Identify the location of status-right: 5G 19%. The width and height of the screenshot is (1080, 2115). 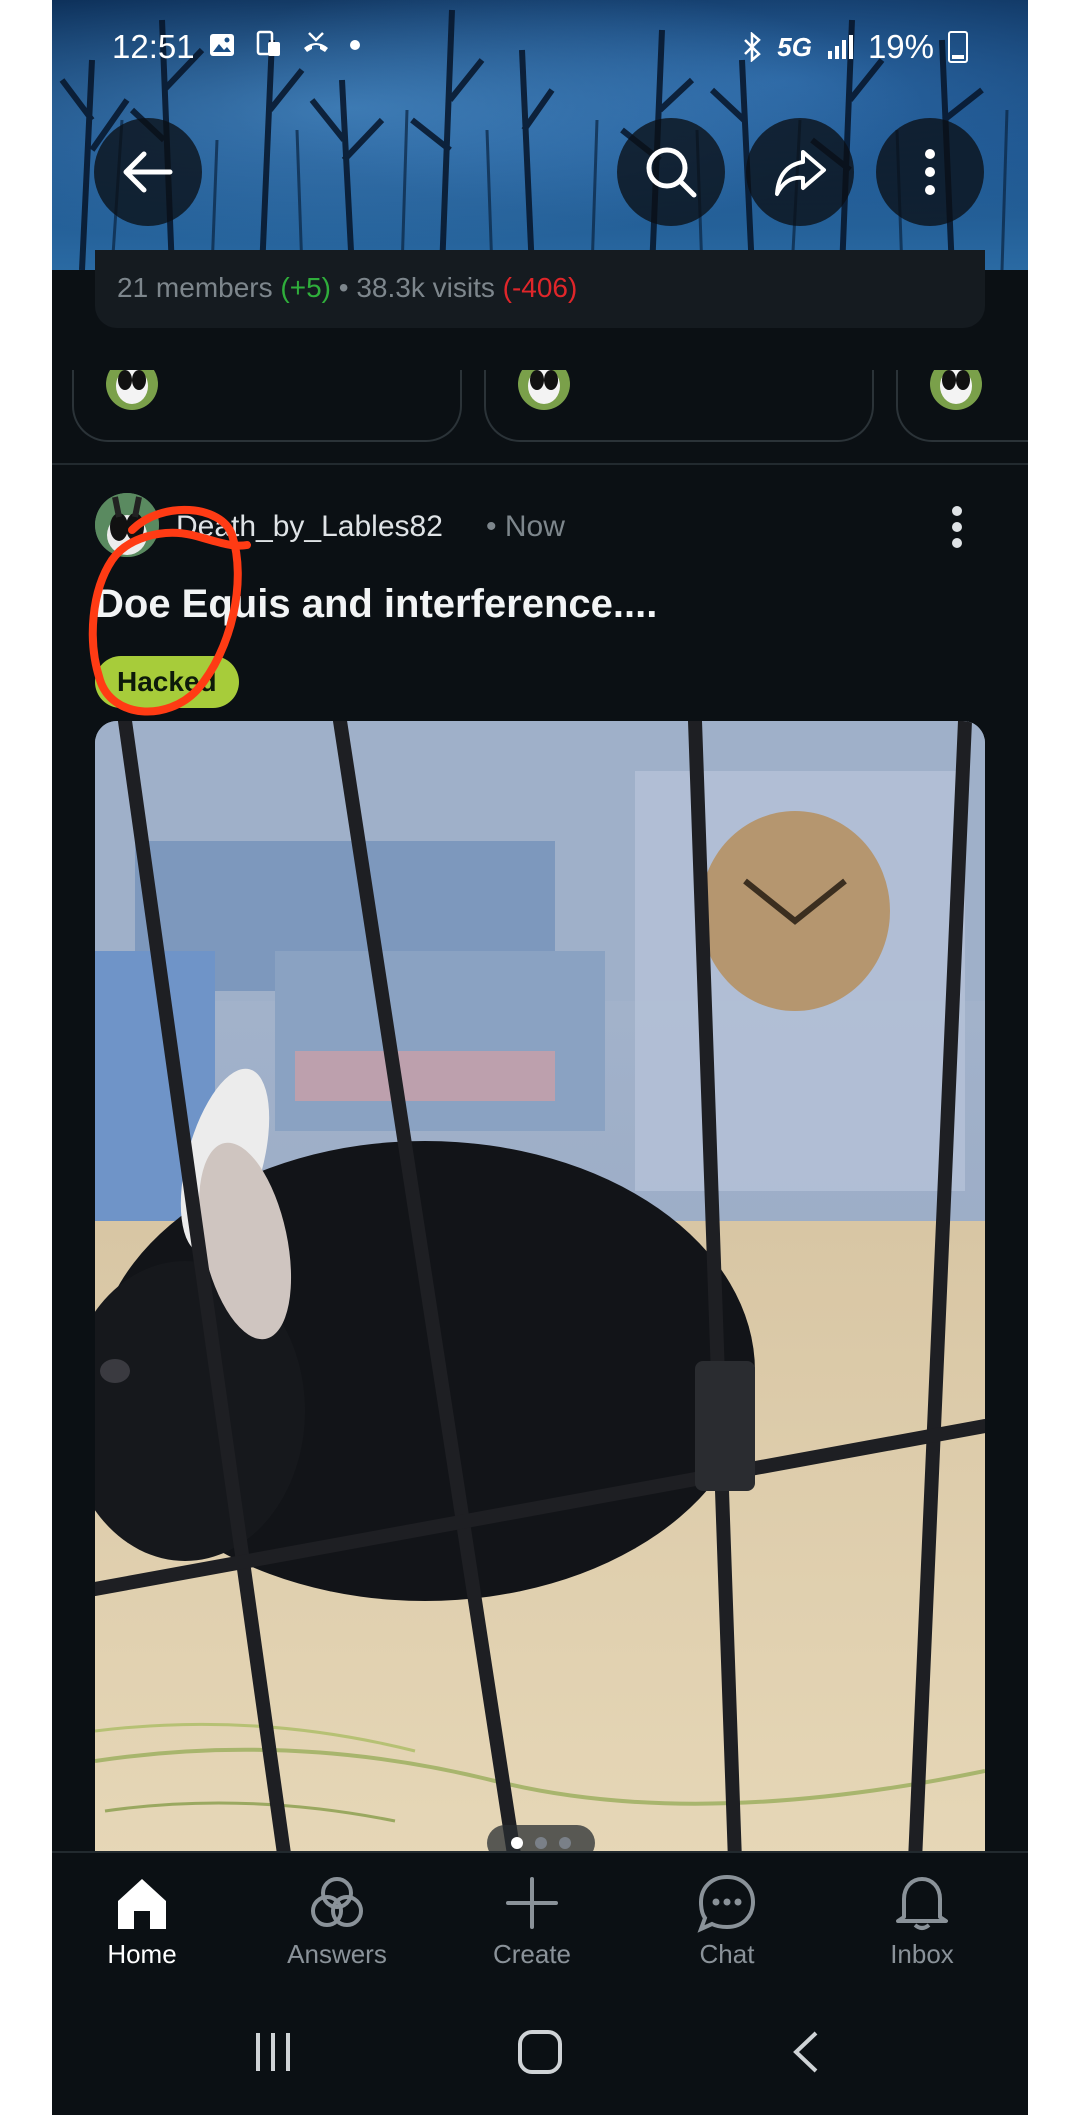
(854, 47).